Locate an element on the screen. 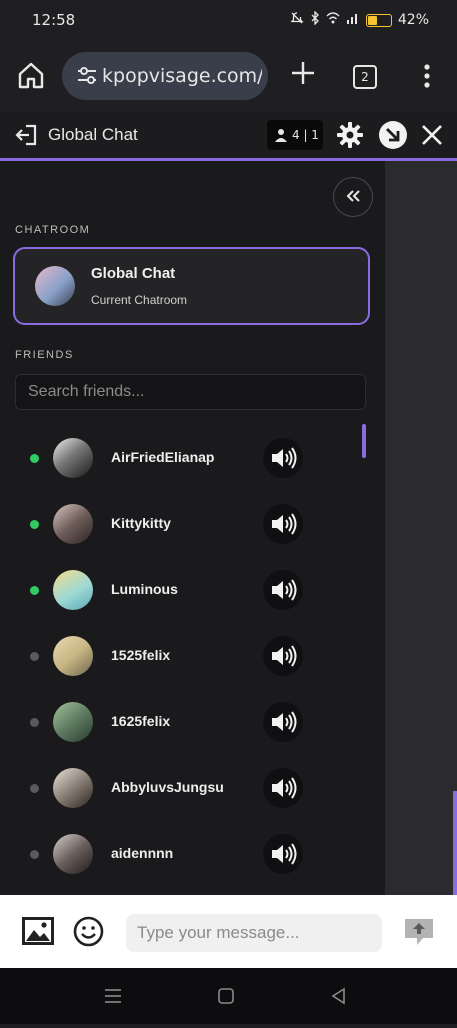 The height and width of the screenshot is (1028, 457). tab-switcher-button: 2 is located at coordinates (365, 77).